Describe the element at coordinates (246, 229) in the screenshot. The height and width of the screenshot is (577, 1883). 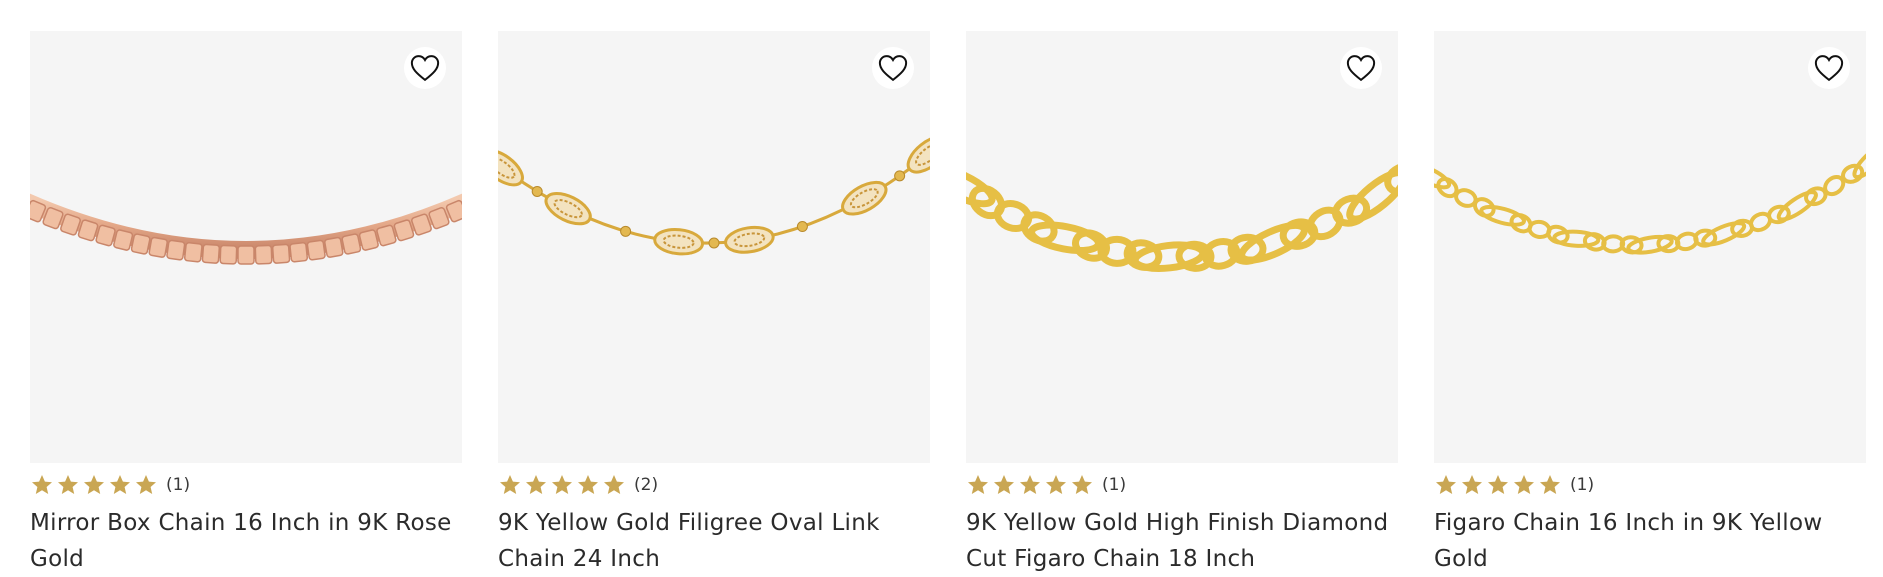
I see `rose-gold-box-chain-image` at that location.